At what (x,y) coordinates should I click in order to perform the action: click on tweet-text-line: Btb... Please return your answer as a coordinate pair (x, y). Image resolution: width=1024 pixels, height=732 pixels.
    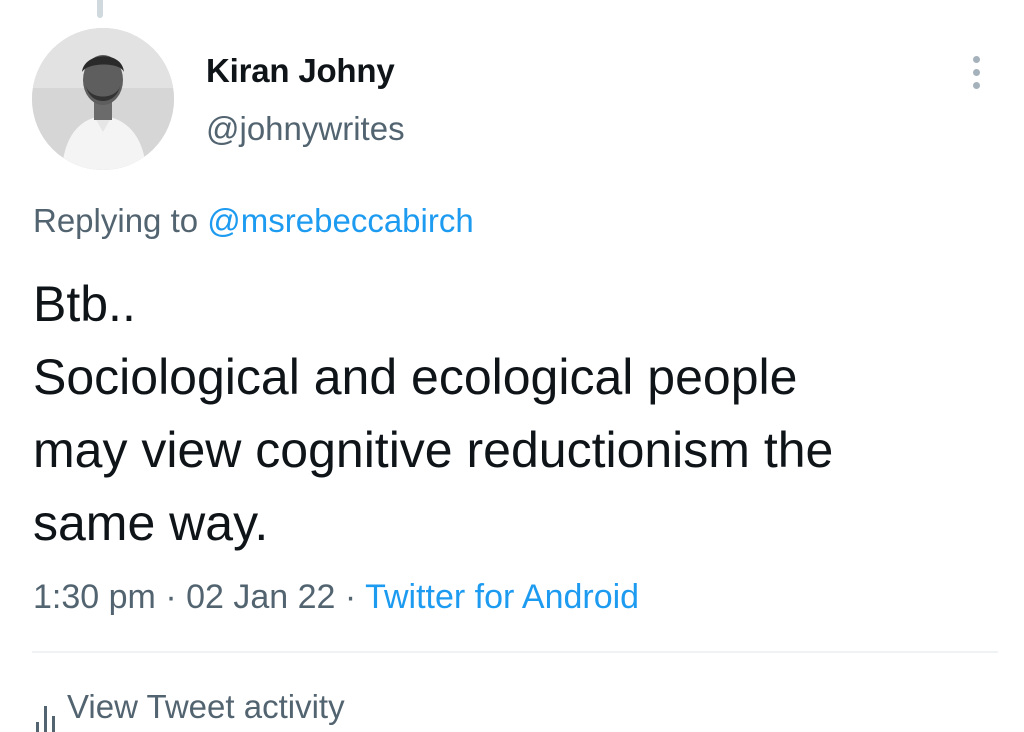
    Looking at the image, I should click on (84, 304).